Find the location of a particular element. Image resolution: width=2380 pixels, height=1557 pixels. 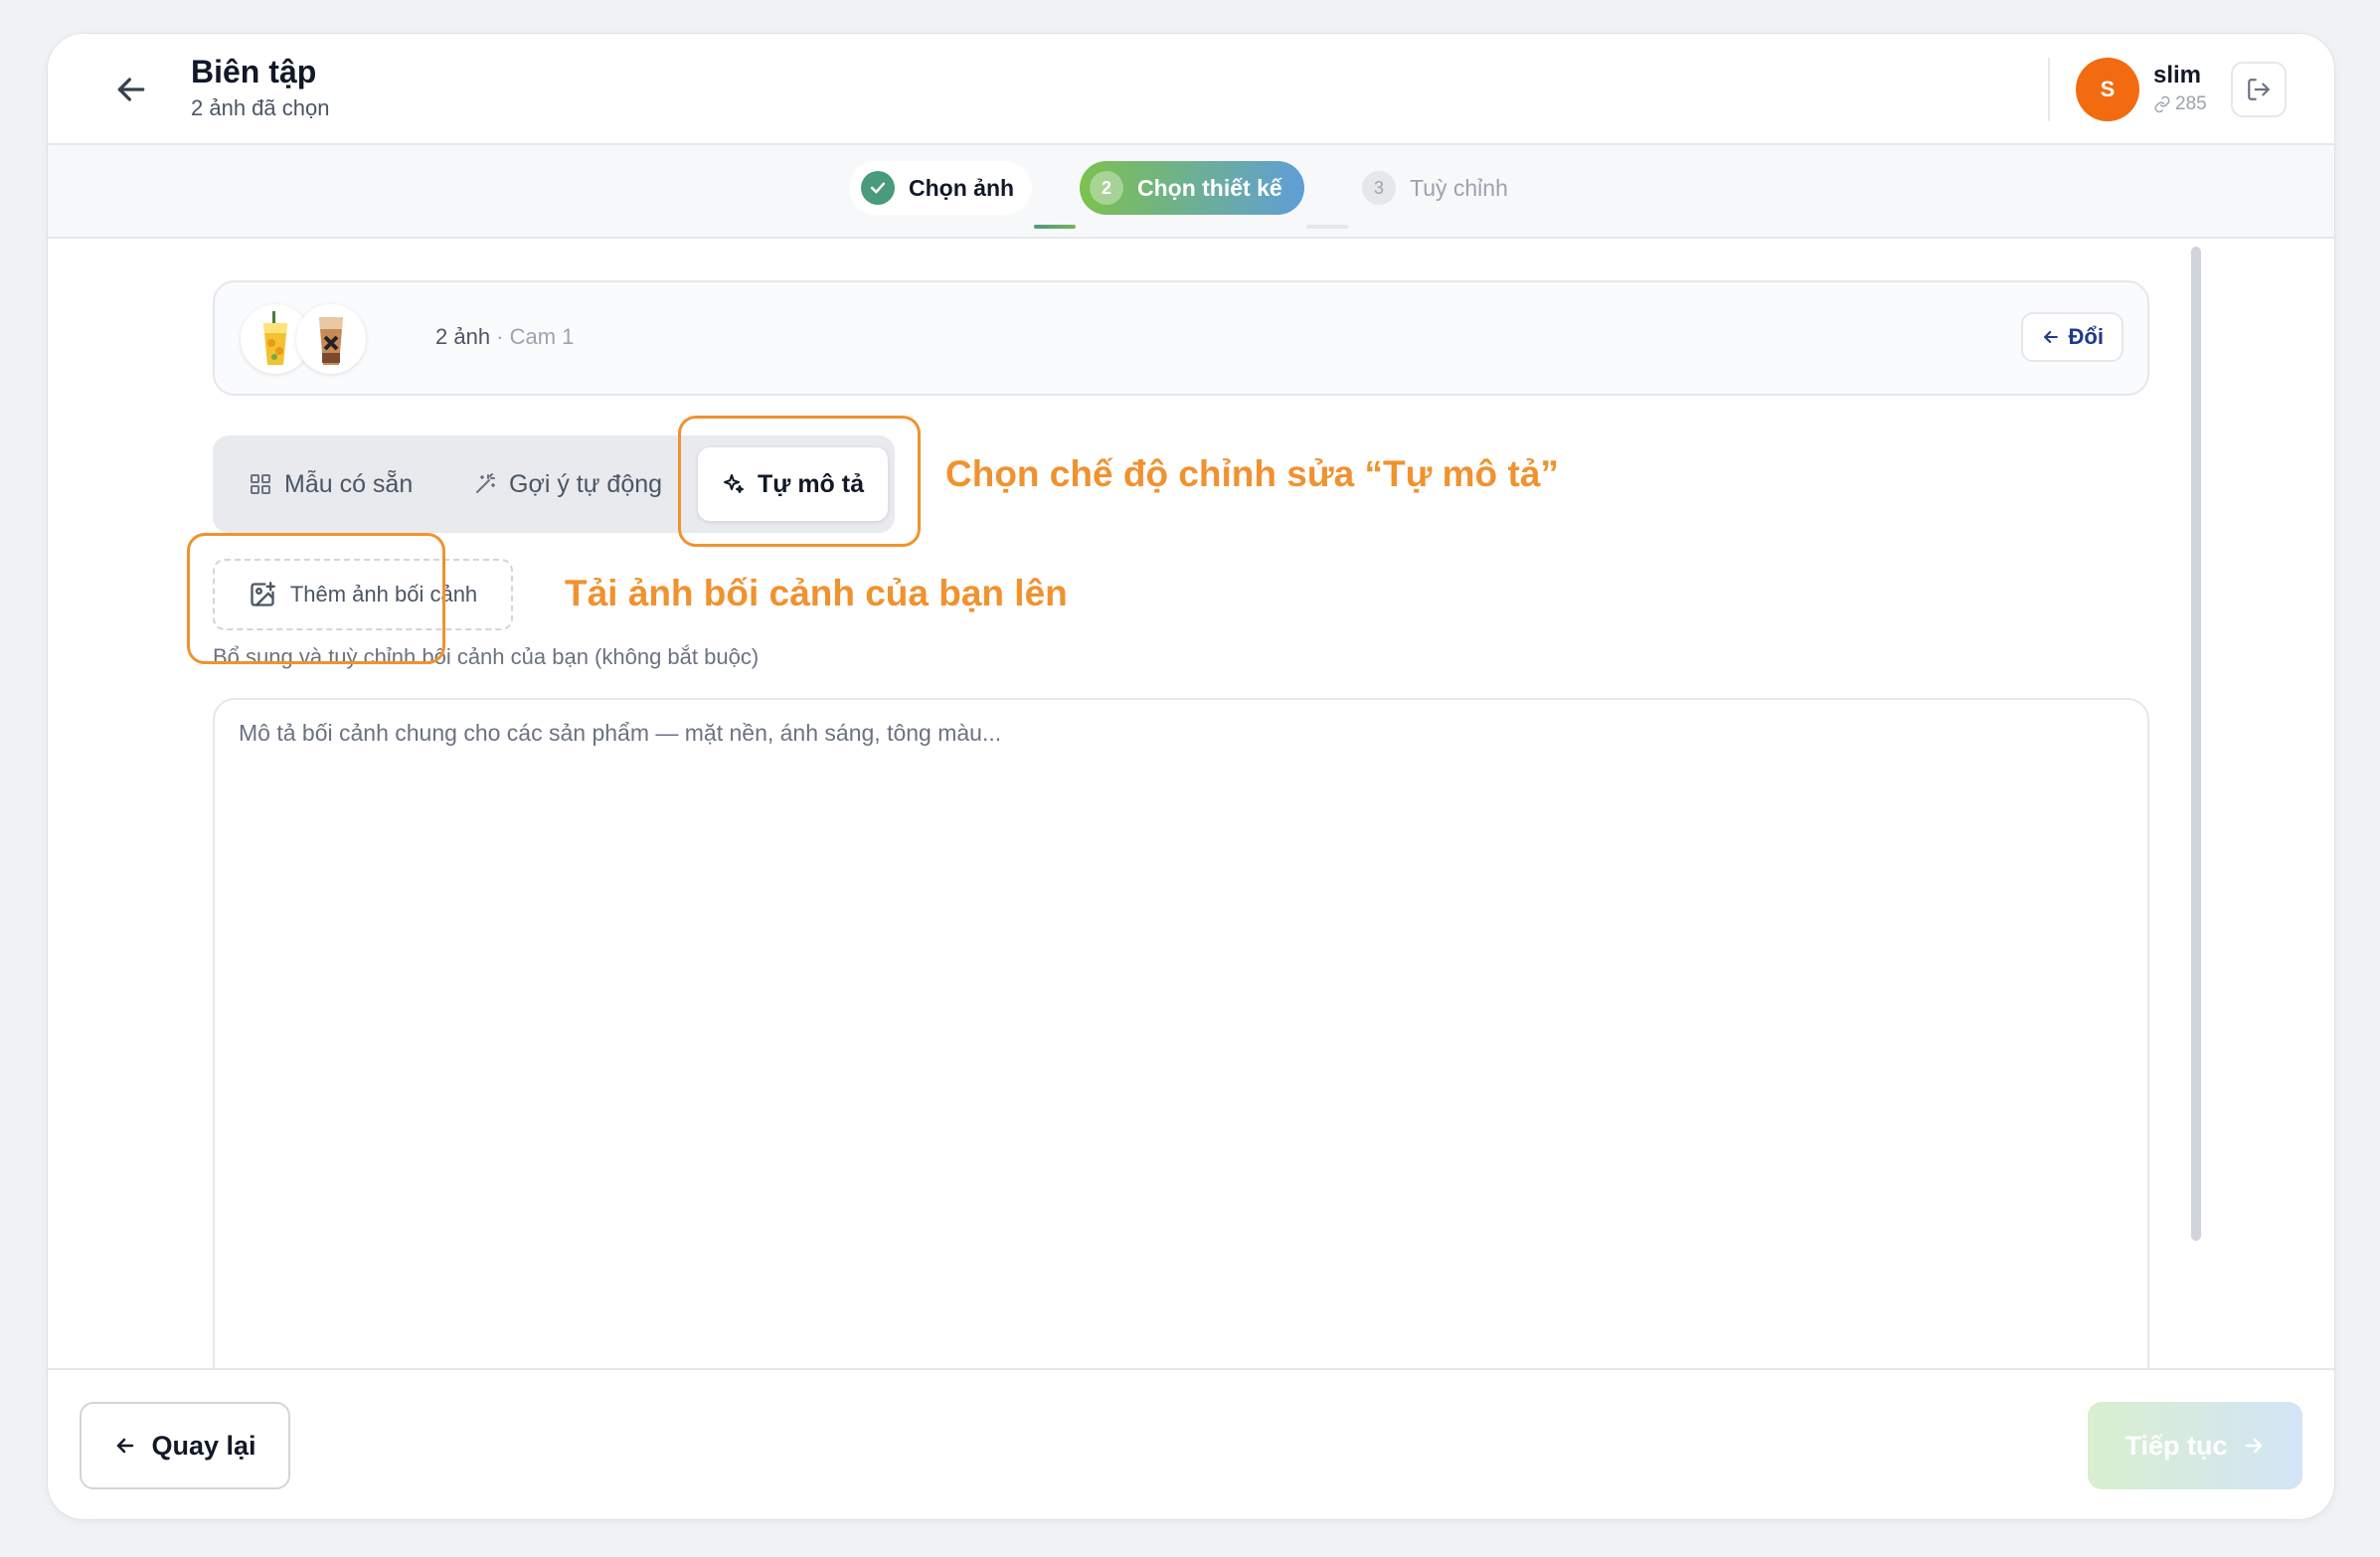

arrow-right-icon is located at coordinates (2253, 1446).